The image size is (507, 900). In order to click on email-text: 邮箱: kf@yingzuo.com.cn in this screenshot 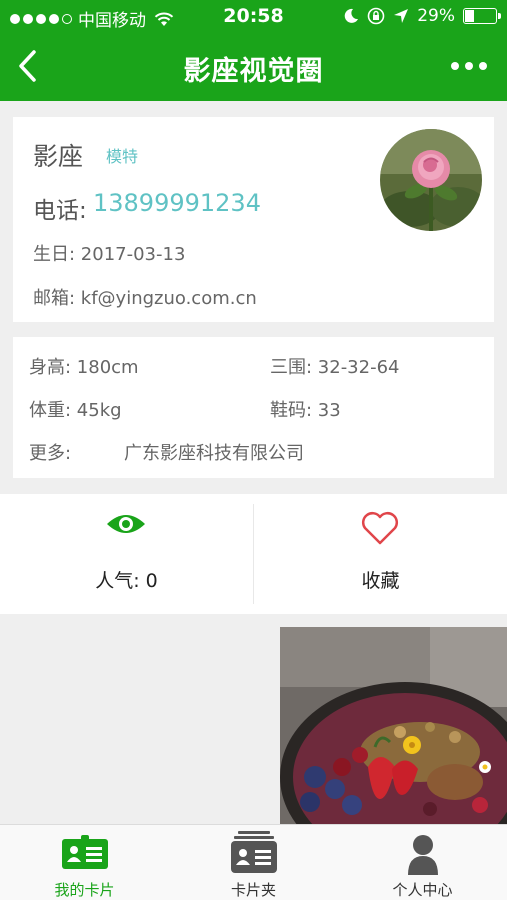, I will do `click(145, 298)`.